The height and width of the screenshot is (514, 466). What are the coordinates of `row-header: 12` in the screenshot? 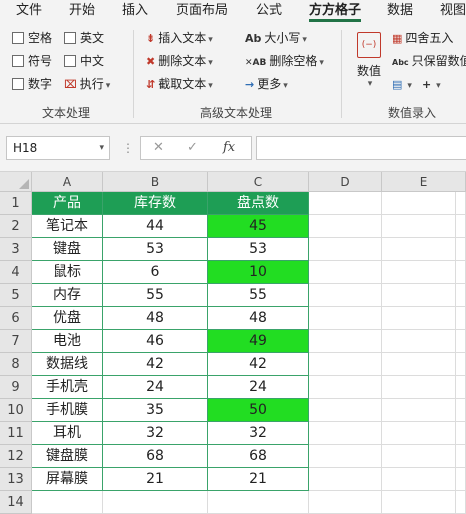 It's located at (16, 456).